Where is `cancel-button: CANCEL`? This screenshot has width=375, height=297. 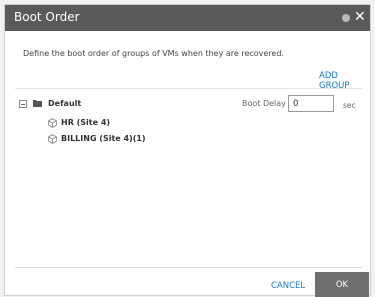
cancel-button: CANCEL is located at coordinates (288, 286).